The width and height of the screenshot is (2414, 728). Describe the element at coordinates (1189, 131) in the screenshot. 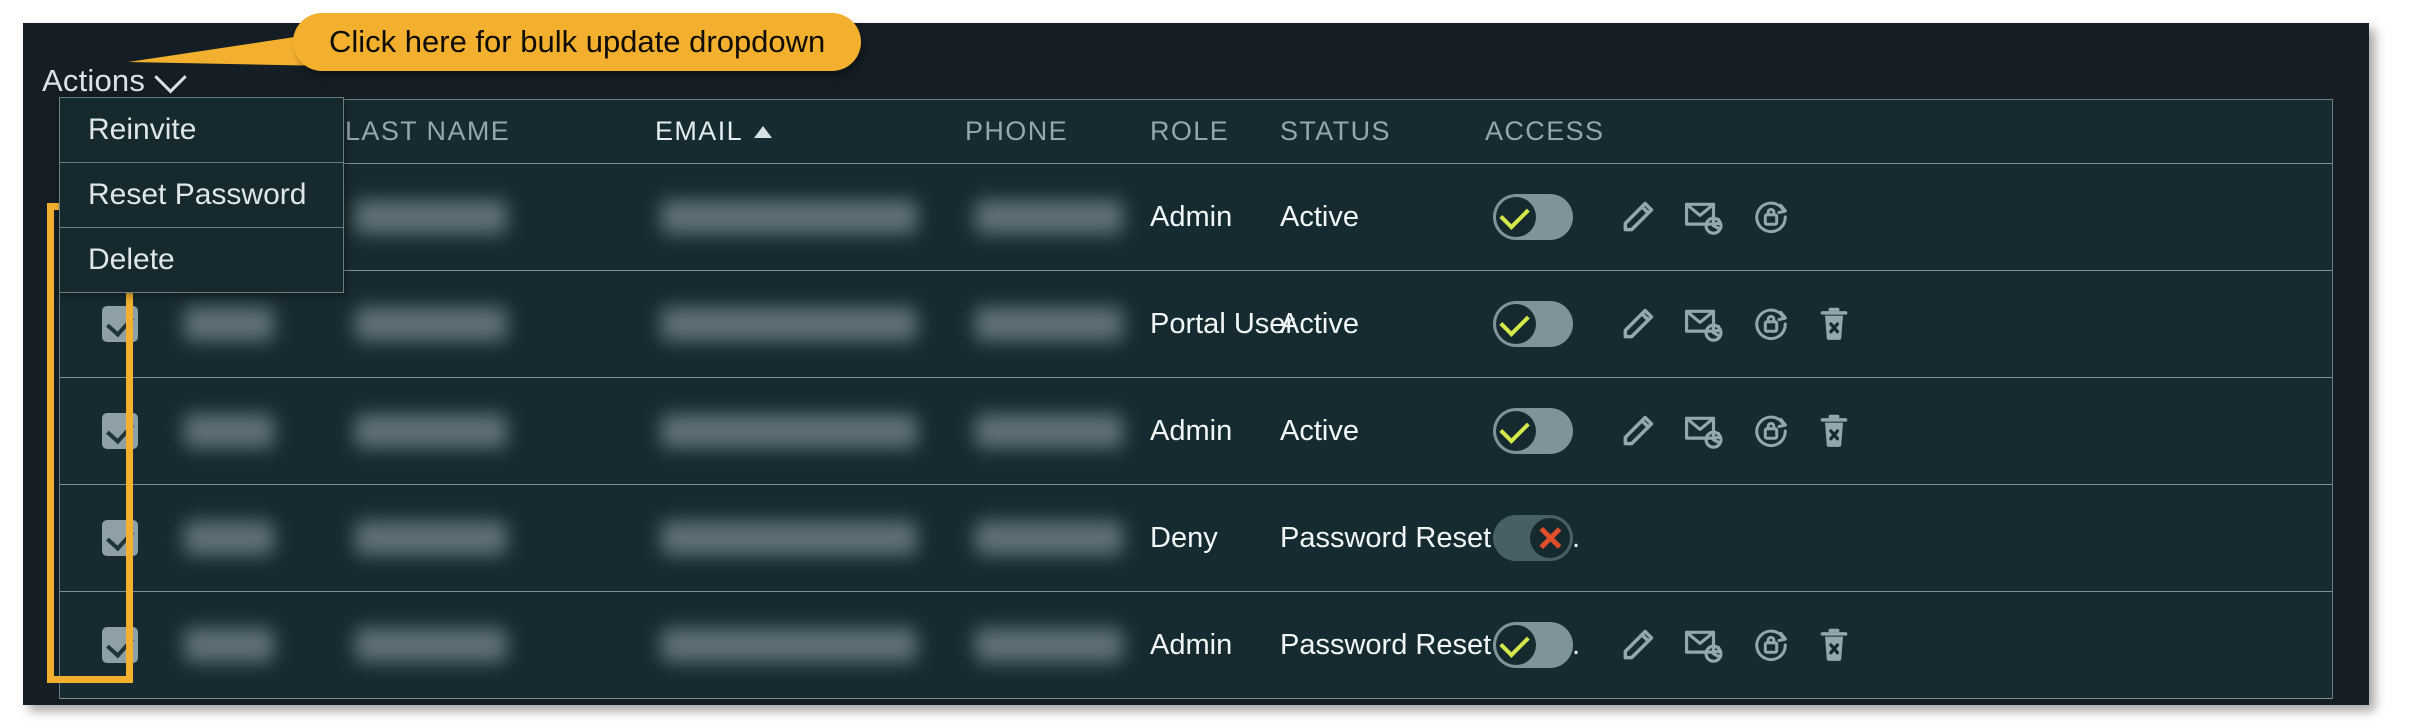

I see `header-role: ROLE` at that location.